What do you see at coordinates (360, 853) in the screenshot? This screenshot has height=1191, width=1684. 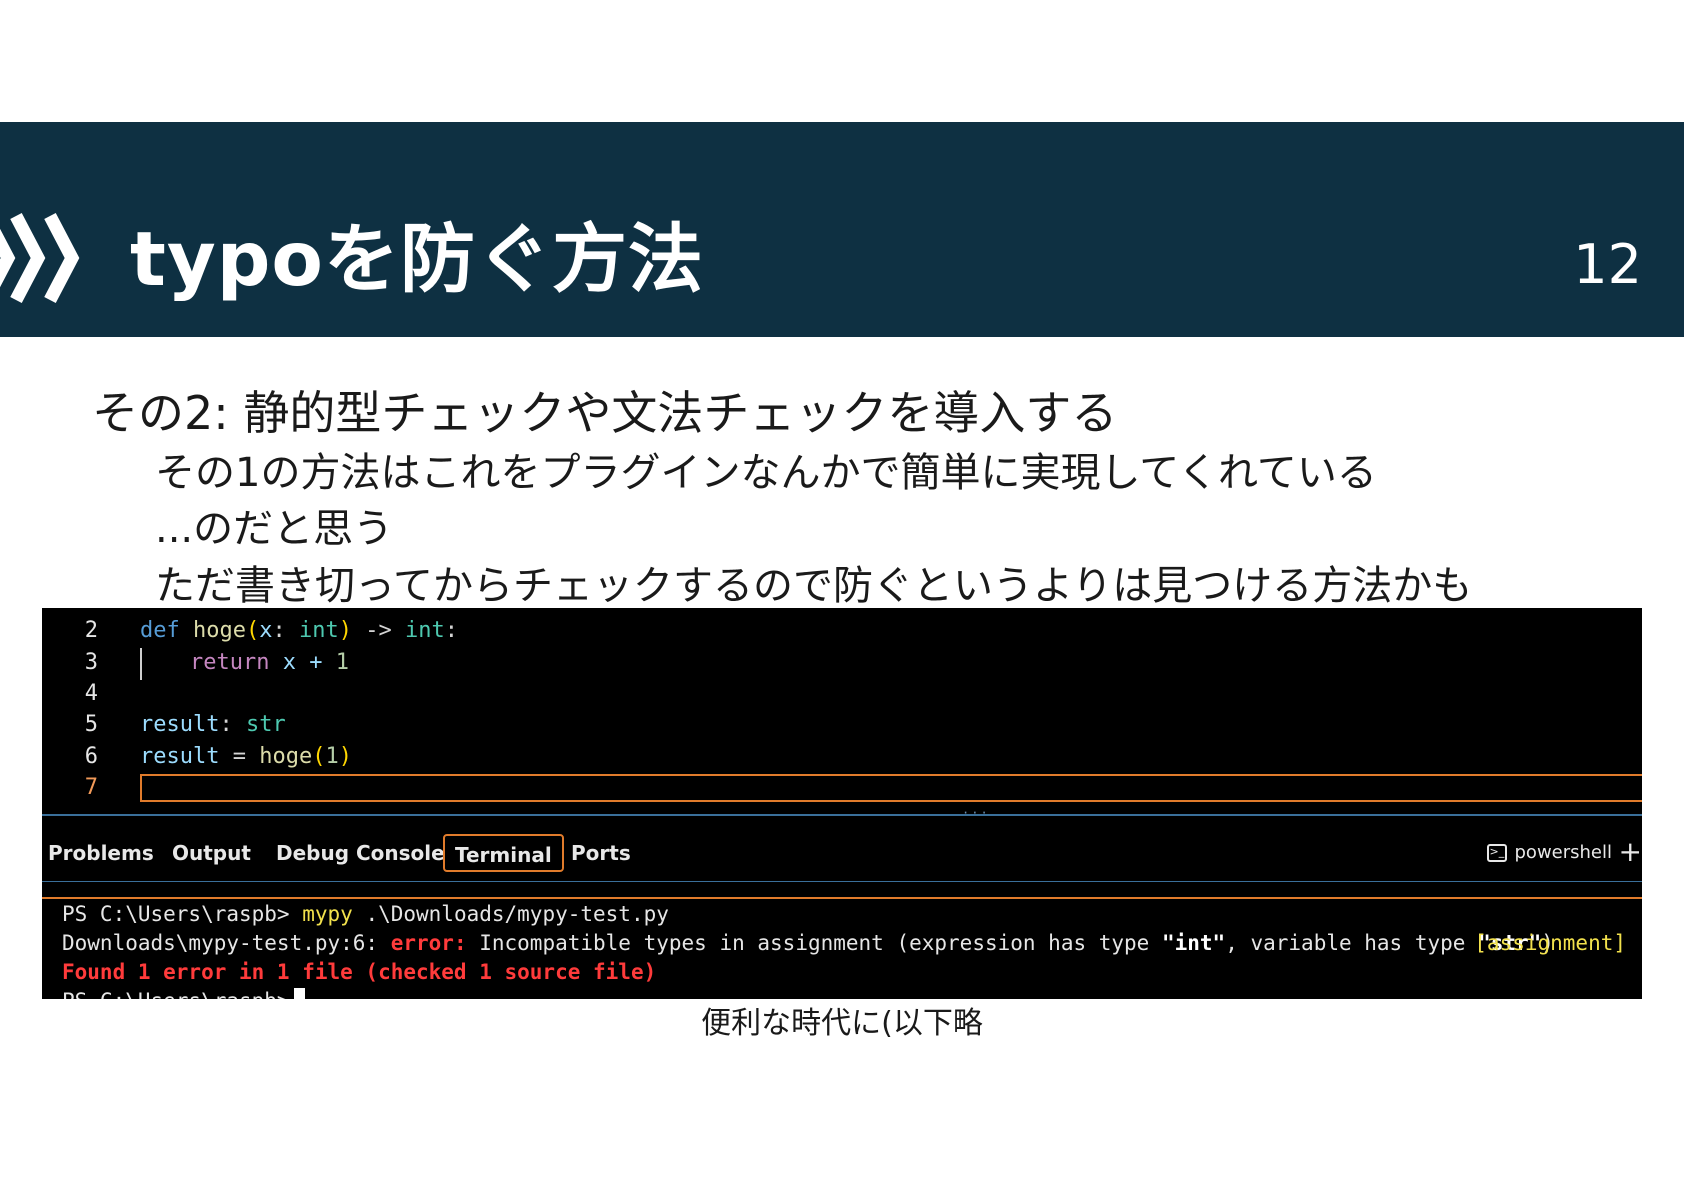 I see `tab-debug-console: Debug Console` at bounding box center [360, 853].